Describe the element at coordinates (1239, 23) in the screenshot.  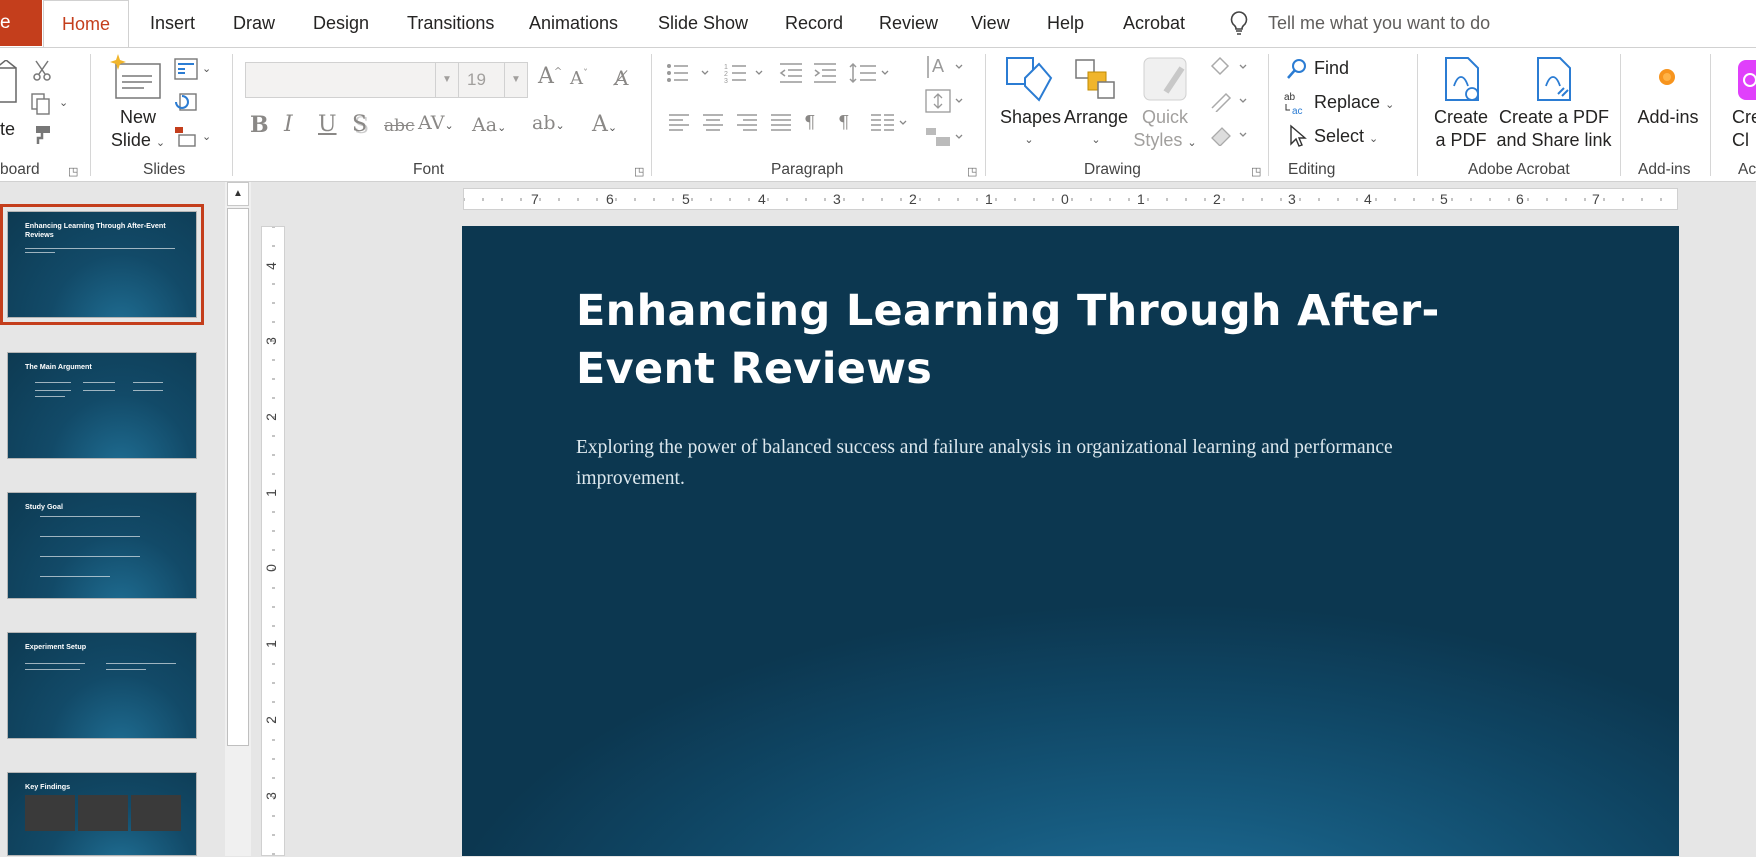
I see `lightbulb-icon` at that location.